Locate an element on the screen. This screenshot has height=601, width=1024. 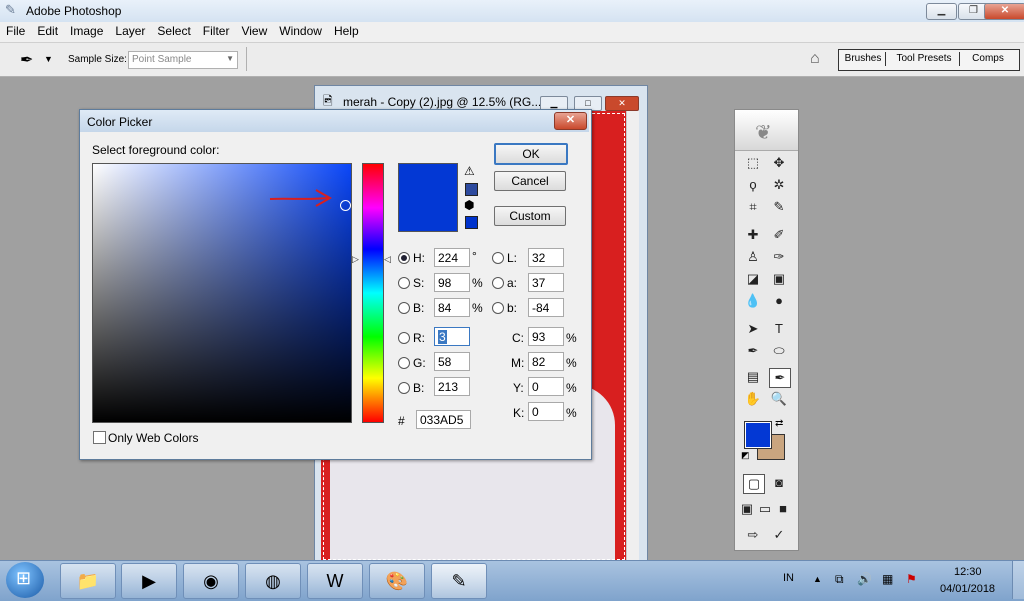
palette-well-icon: ⌂ is located at coordinates (815, 59).